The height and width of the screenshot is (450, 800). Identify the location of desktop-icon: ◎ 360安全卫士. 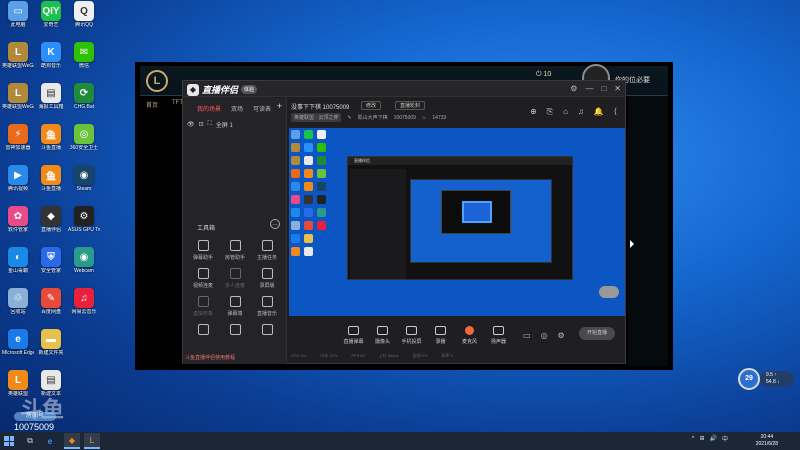
(84, 144).